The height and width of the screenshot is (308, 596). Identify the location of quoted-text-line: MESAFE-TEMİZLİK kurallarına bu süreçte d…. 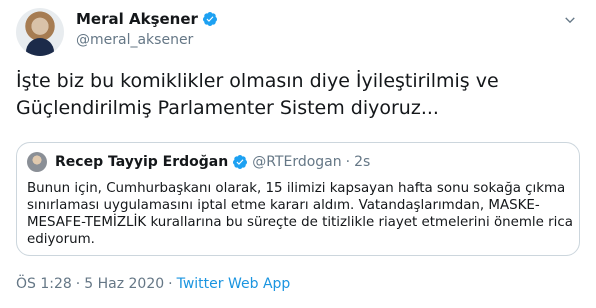
(300, 222).